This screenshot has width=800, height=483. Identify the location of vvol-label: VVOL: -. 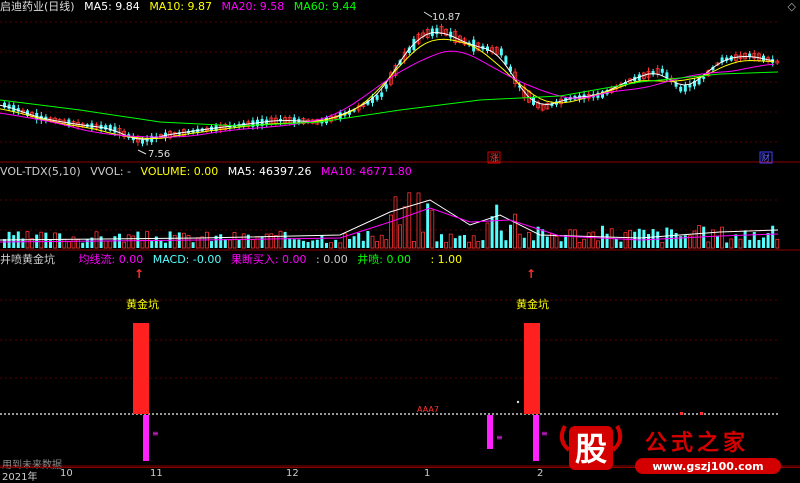
(111, 171).